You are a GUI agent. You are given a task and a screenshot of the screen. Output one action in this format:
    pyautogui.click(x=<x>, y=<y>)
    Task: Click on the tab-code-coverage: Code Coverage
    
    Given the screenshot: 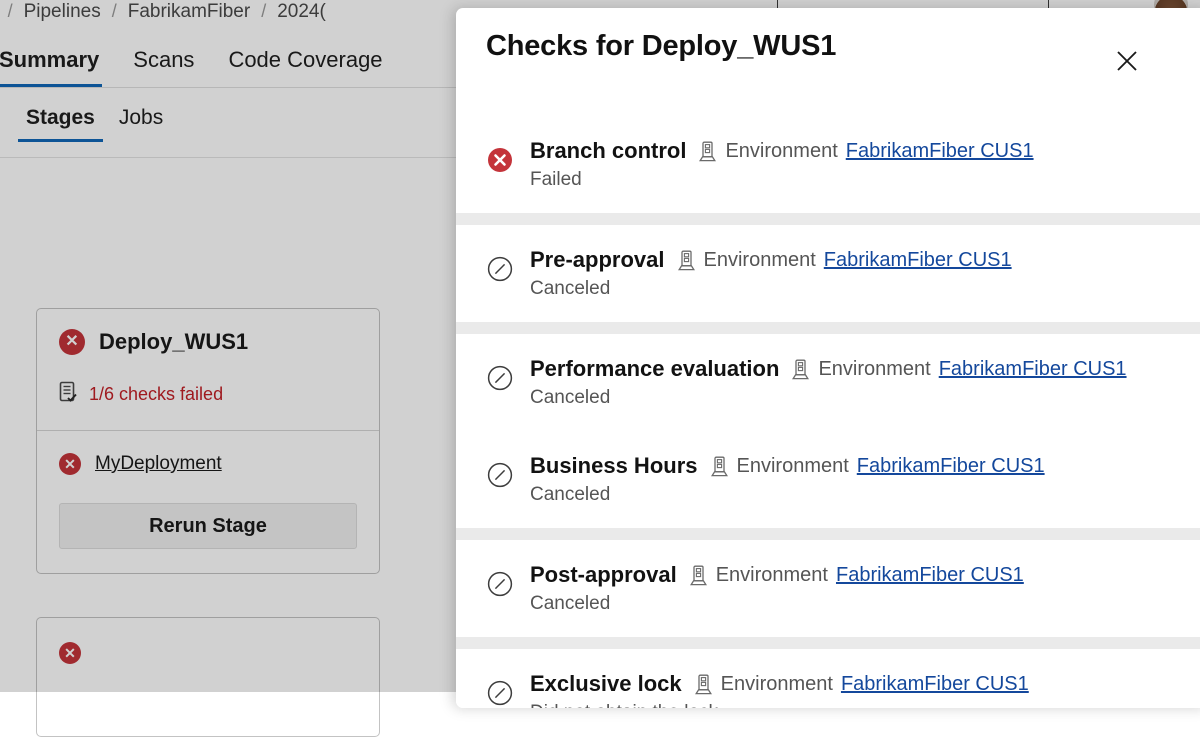 What is the action you would take?
    pyautogui.click(x=305, y=67)
    